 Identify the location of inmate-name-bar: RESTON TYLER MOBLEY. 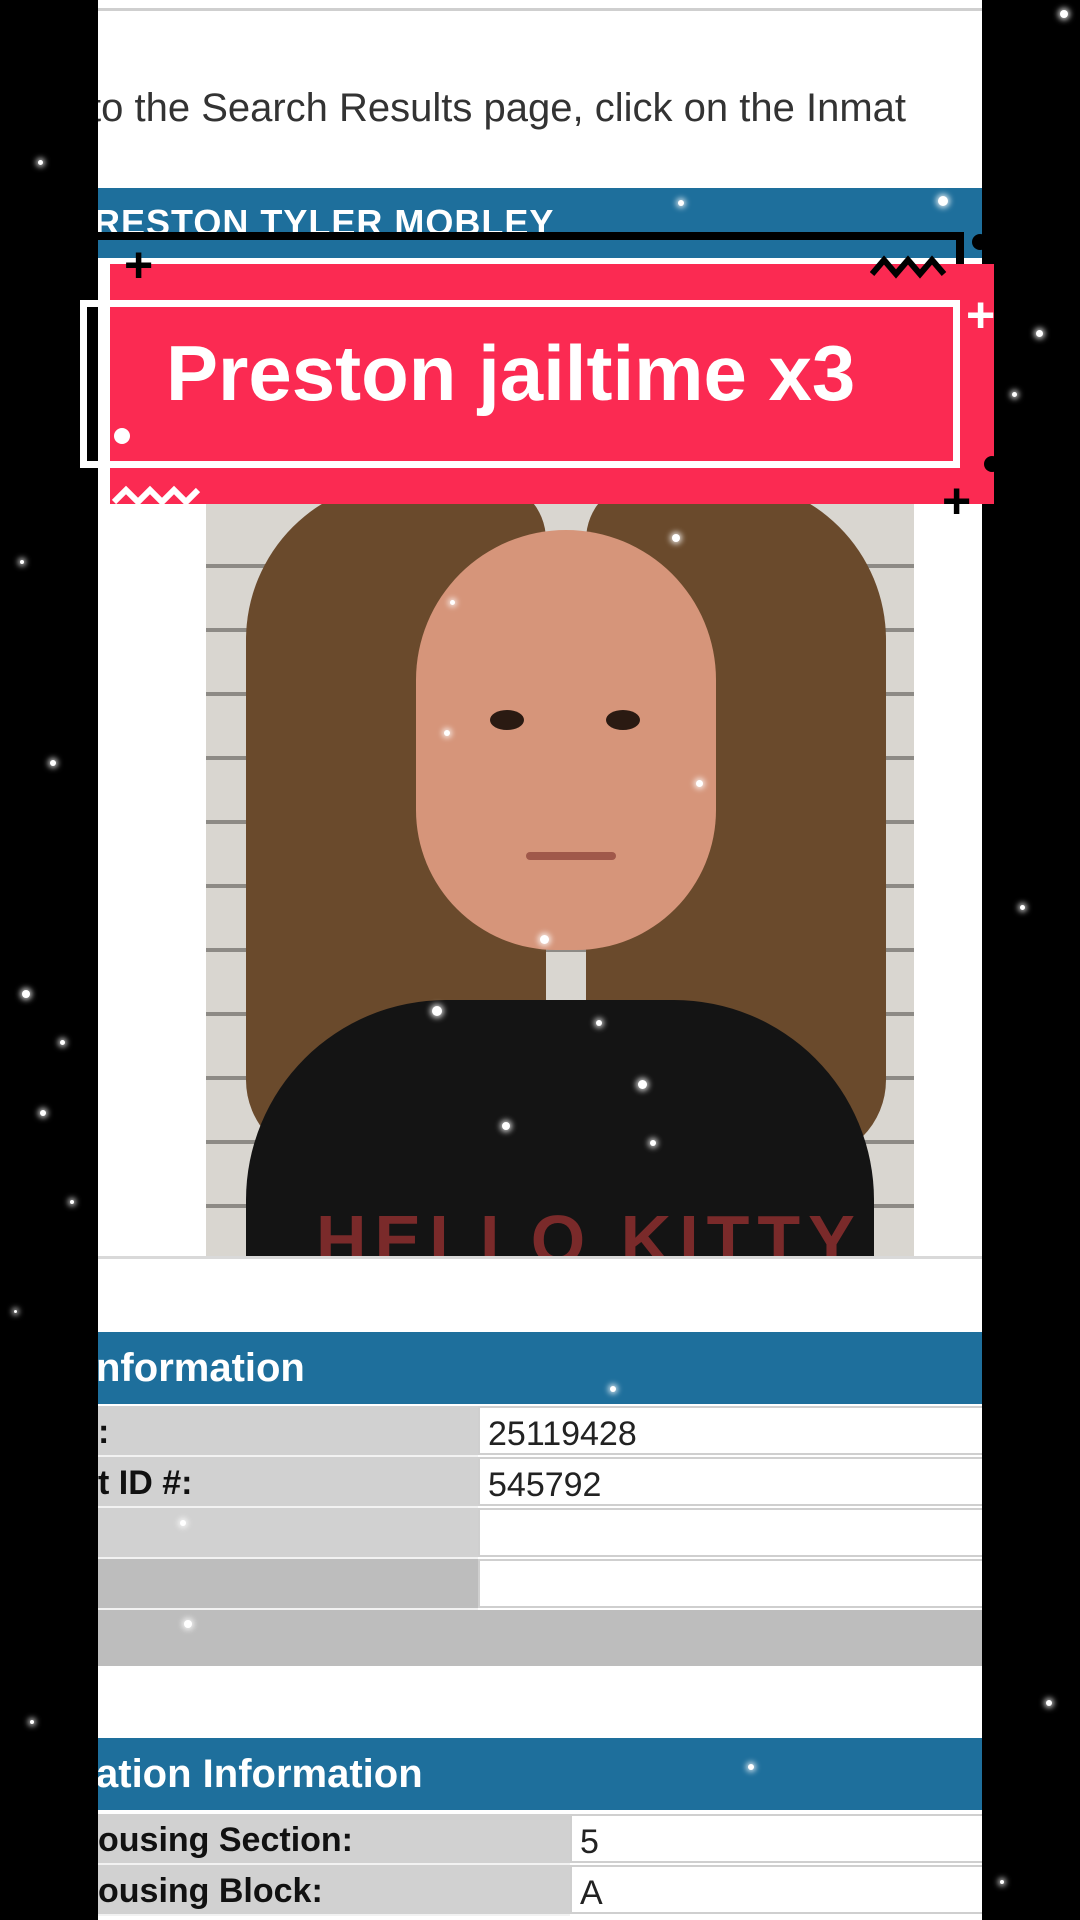
(540, 223).